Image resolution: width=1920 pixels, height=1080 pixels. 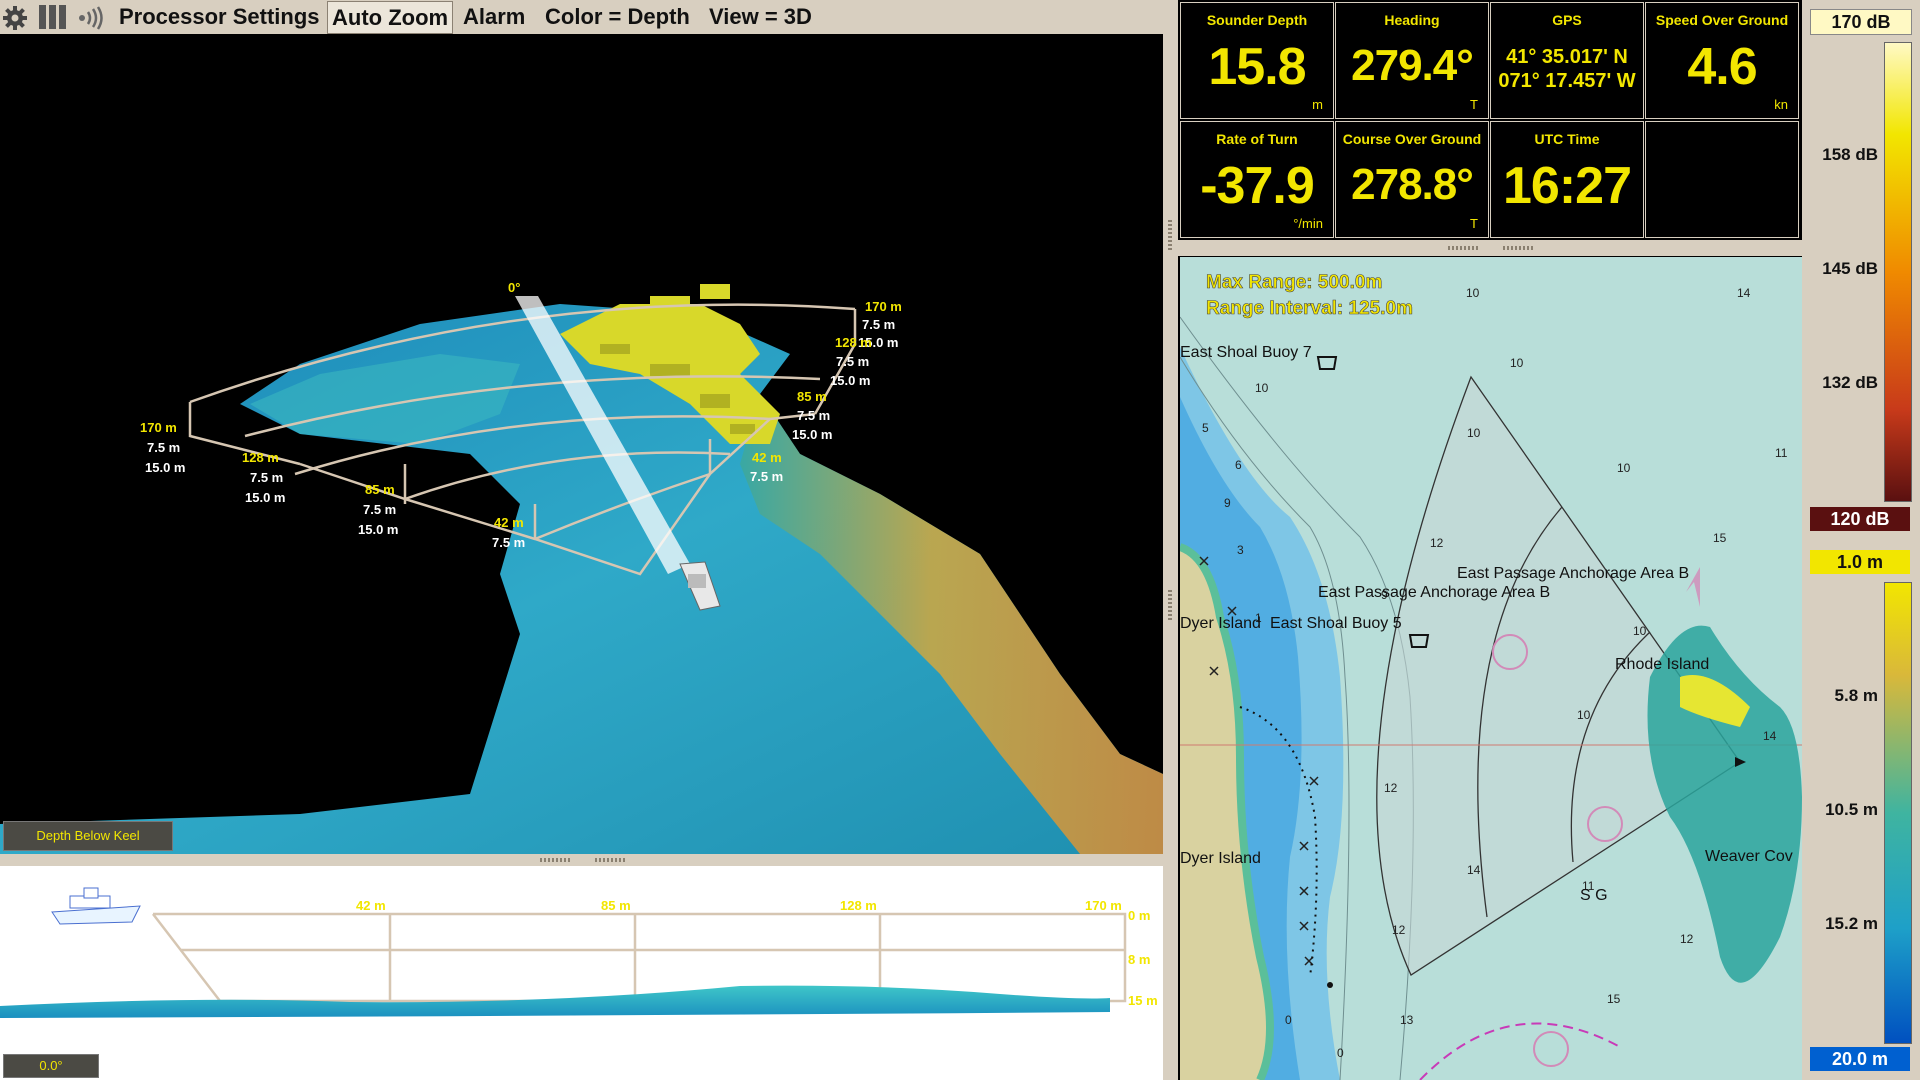 I want to click on cell-value: 16:27, so click(x=1567, y=186).